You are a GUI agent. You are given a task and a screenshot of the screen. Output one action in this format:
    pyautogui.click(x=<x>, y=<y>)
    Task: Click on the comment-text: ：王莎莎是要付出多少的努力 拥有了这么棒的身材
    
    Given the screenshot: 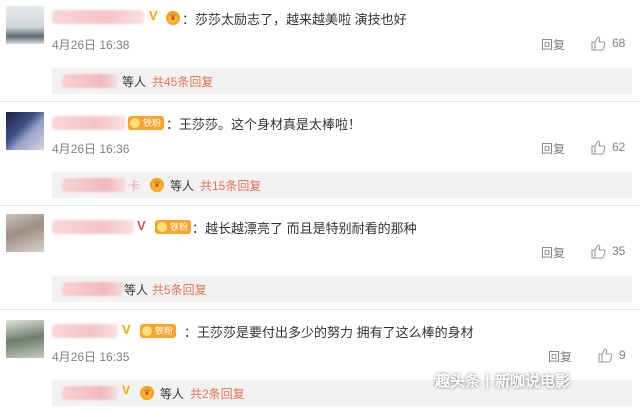 What is the action you would take?
    pyautogui.click(x=329, y=332)
    